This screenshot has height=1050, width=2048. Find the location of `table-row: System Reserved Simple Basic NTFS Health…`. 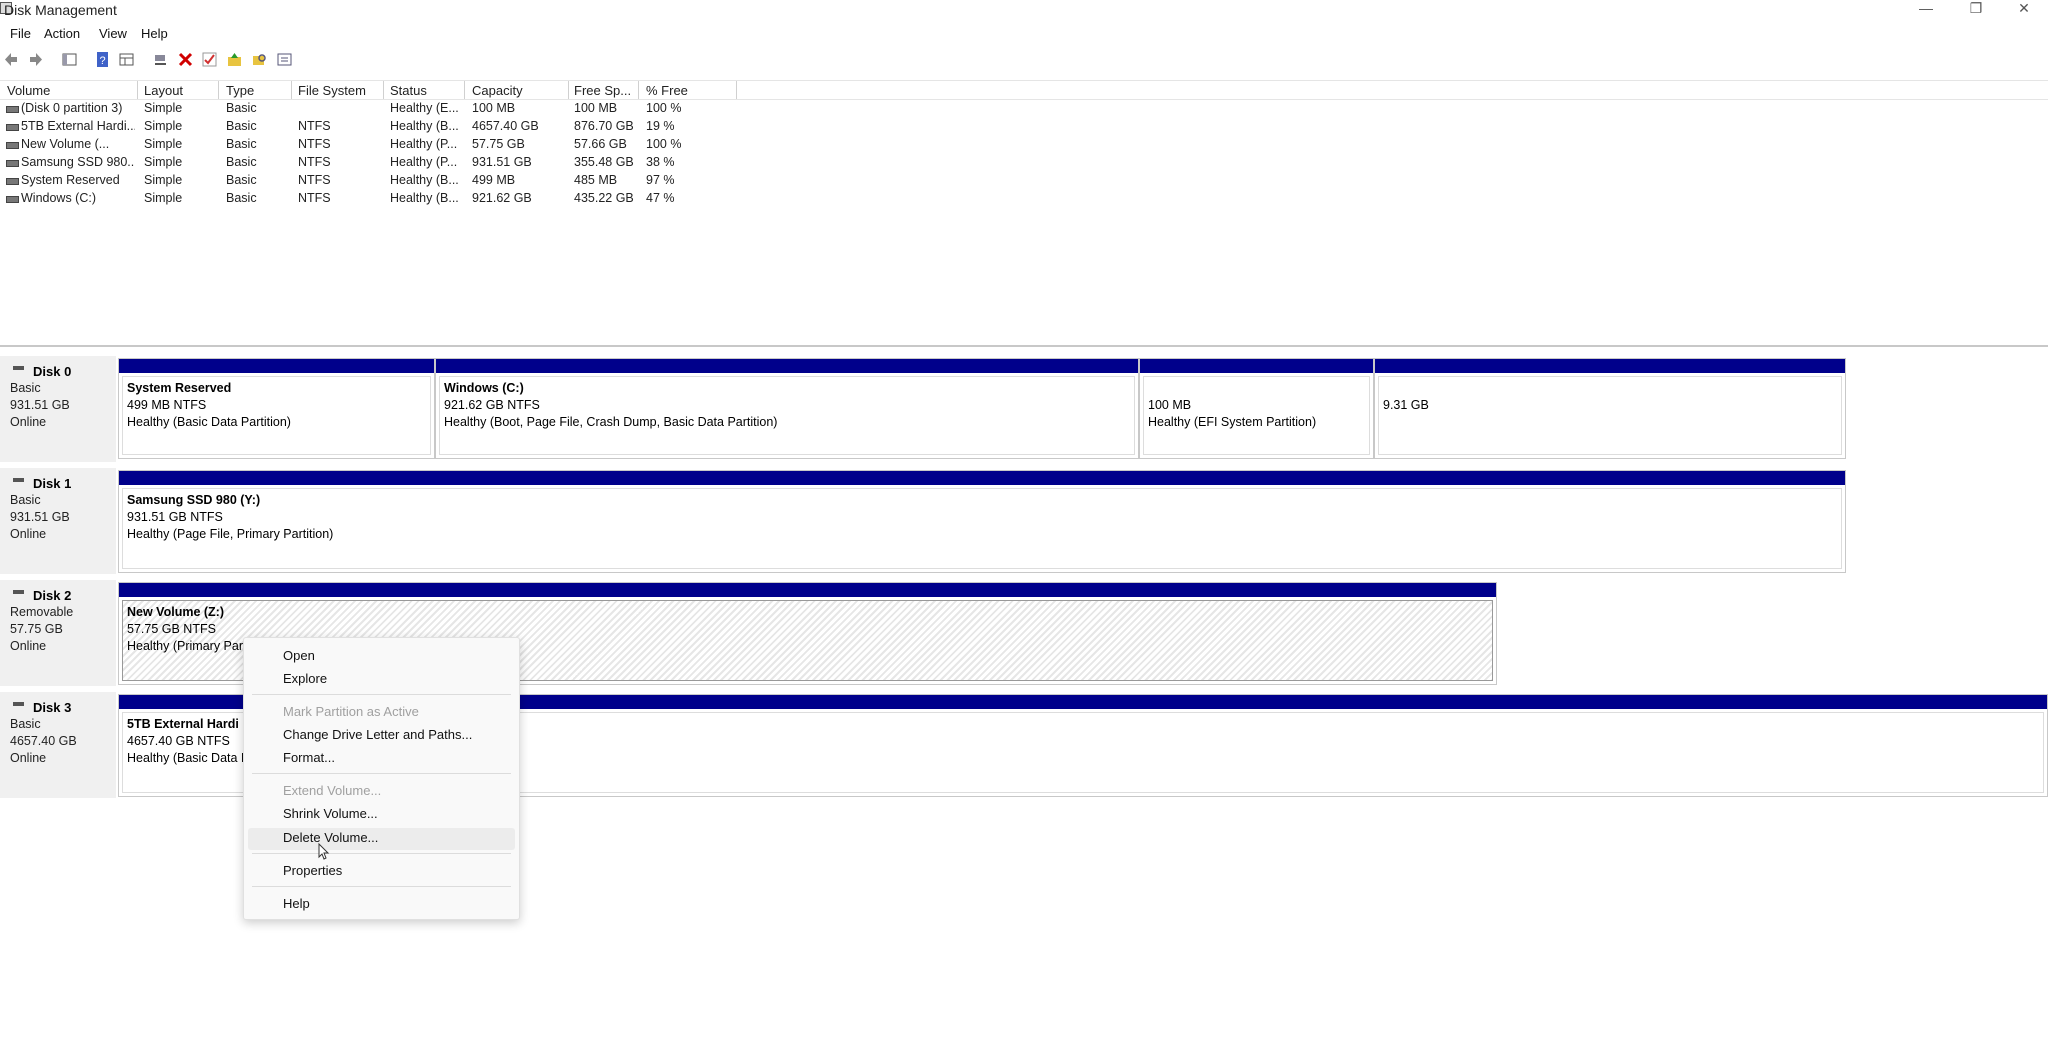

table-row: System Reserved Simple Basic NTFS Health… is located at coordinates (370, 181).